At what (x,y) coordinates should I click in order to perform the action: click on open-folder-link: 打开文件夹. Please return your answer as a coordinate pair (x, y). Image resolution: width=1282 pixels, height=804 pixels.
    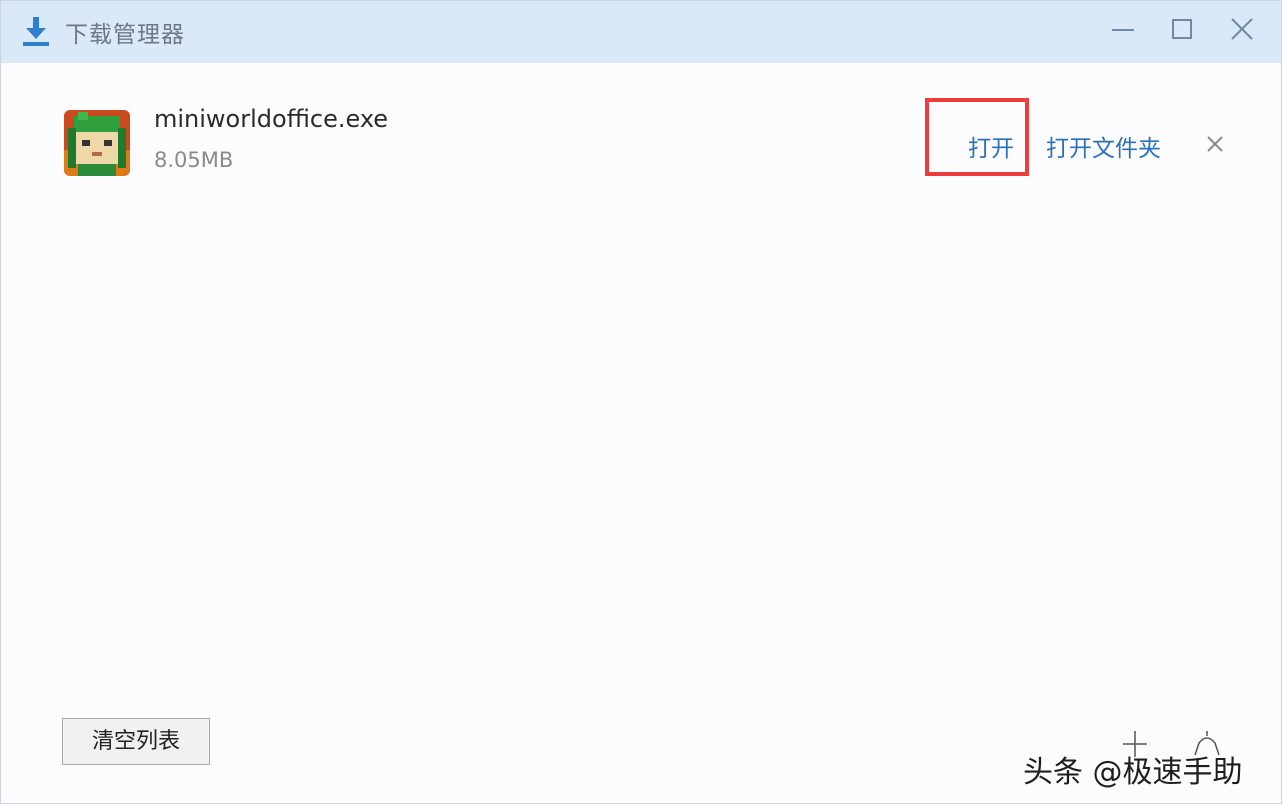
    Looking at the image, I should click on (1103, 146).